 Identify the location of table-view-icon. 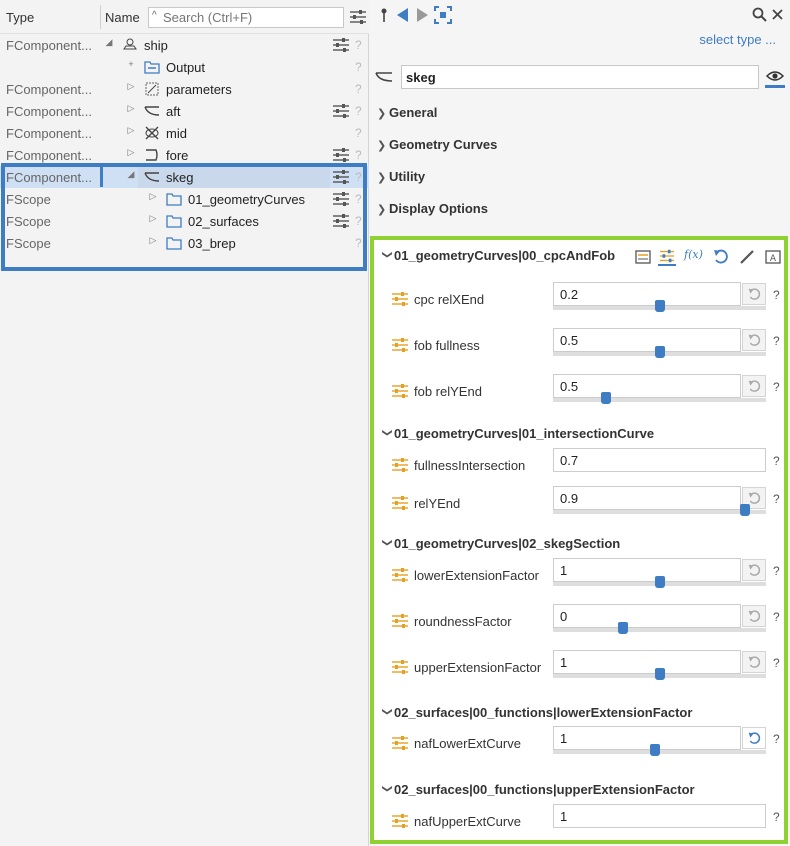
(643, 257).